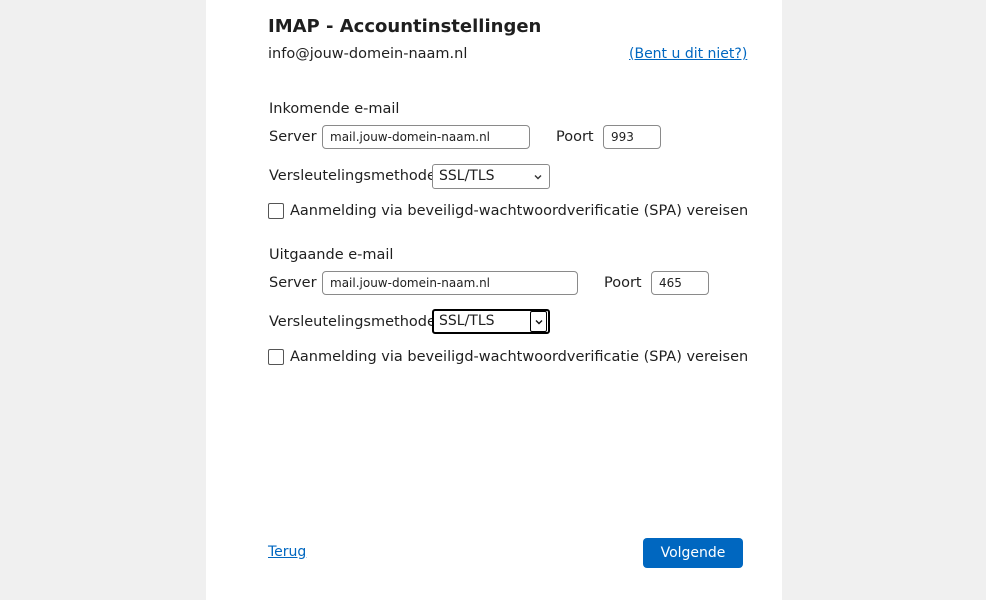 Image resolution: width=986 pixels, height=600 pixels. Describe the element at coordinates (334, 109) in the screenshot. I see `incoming-section-label: Inkomende e-mail` at that location.